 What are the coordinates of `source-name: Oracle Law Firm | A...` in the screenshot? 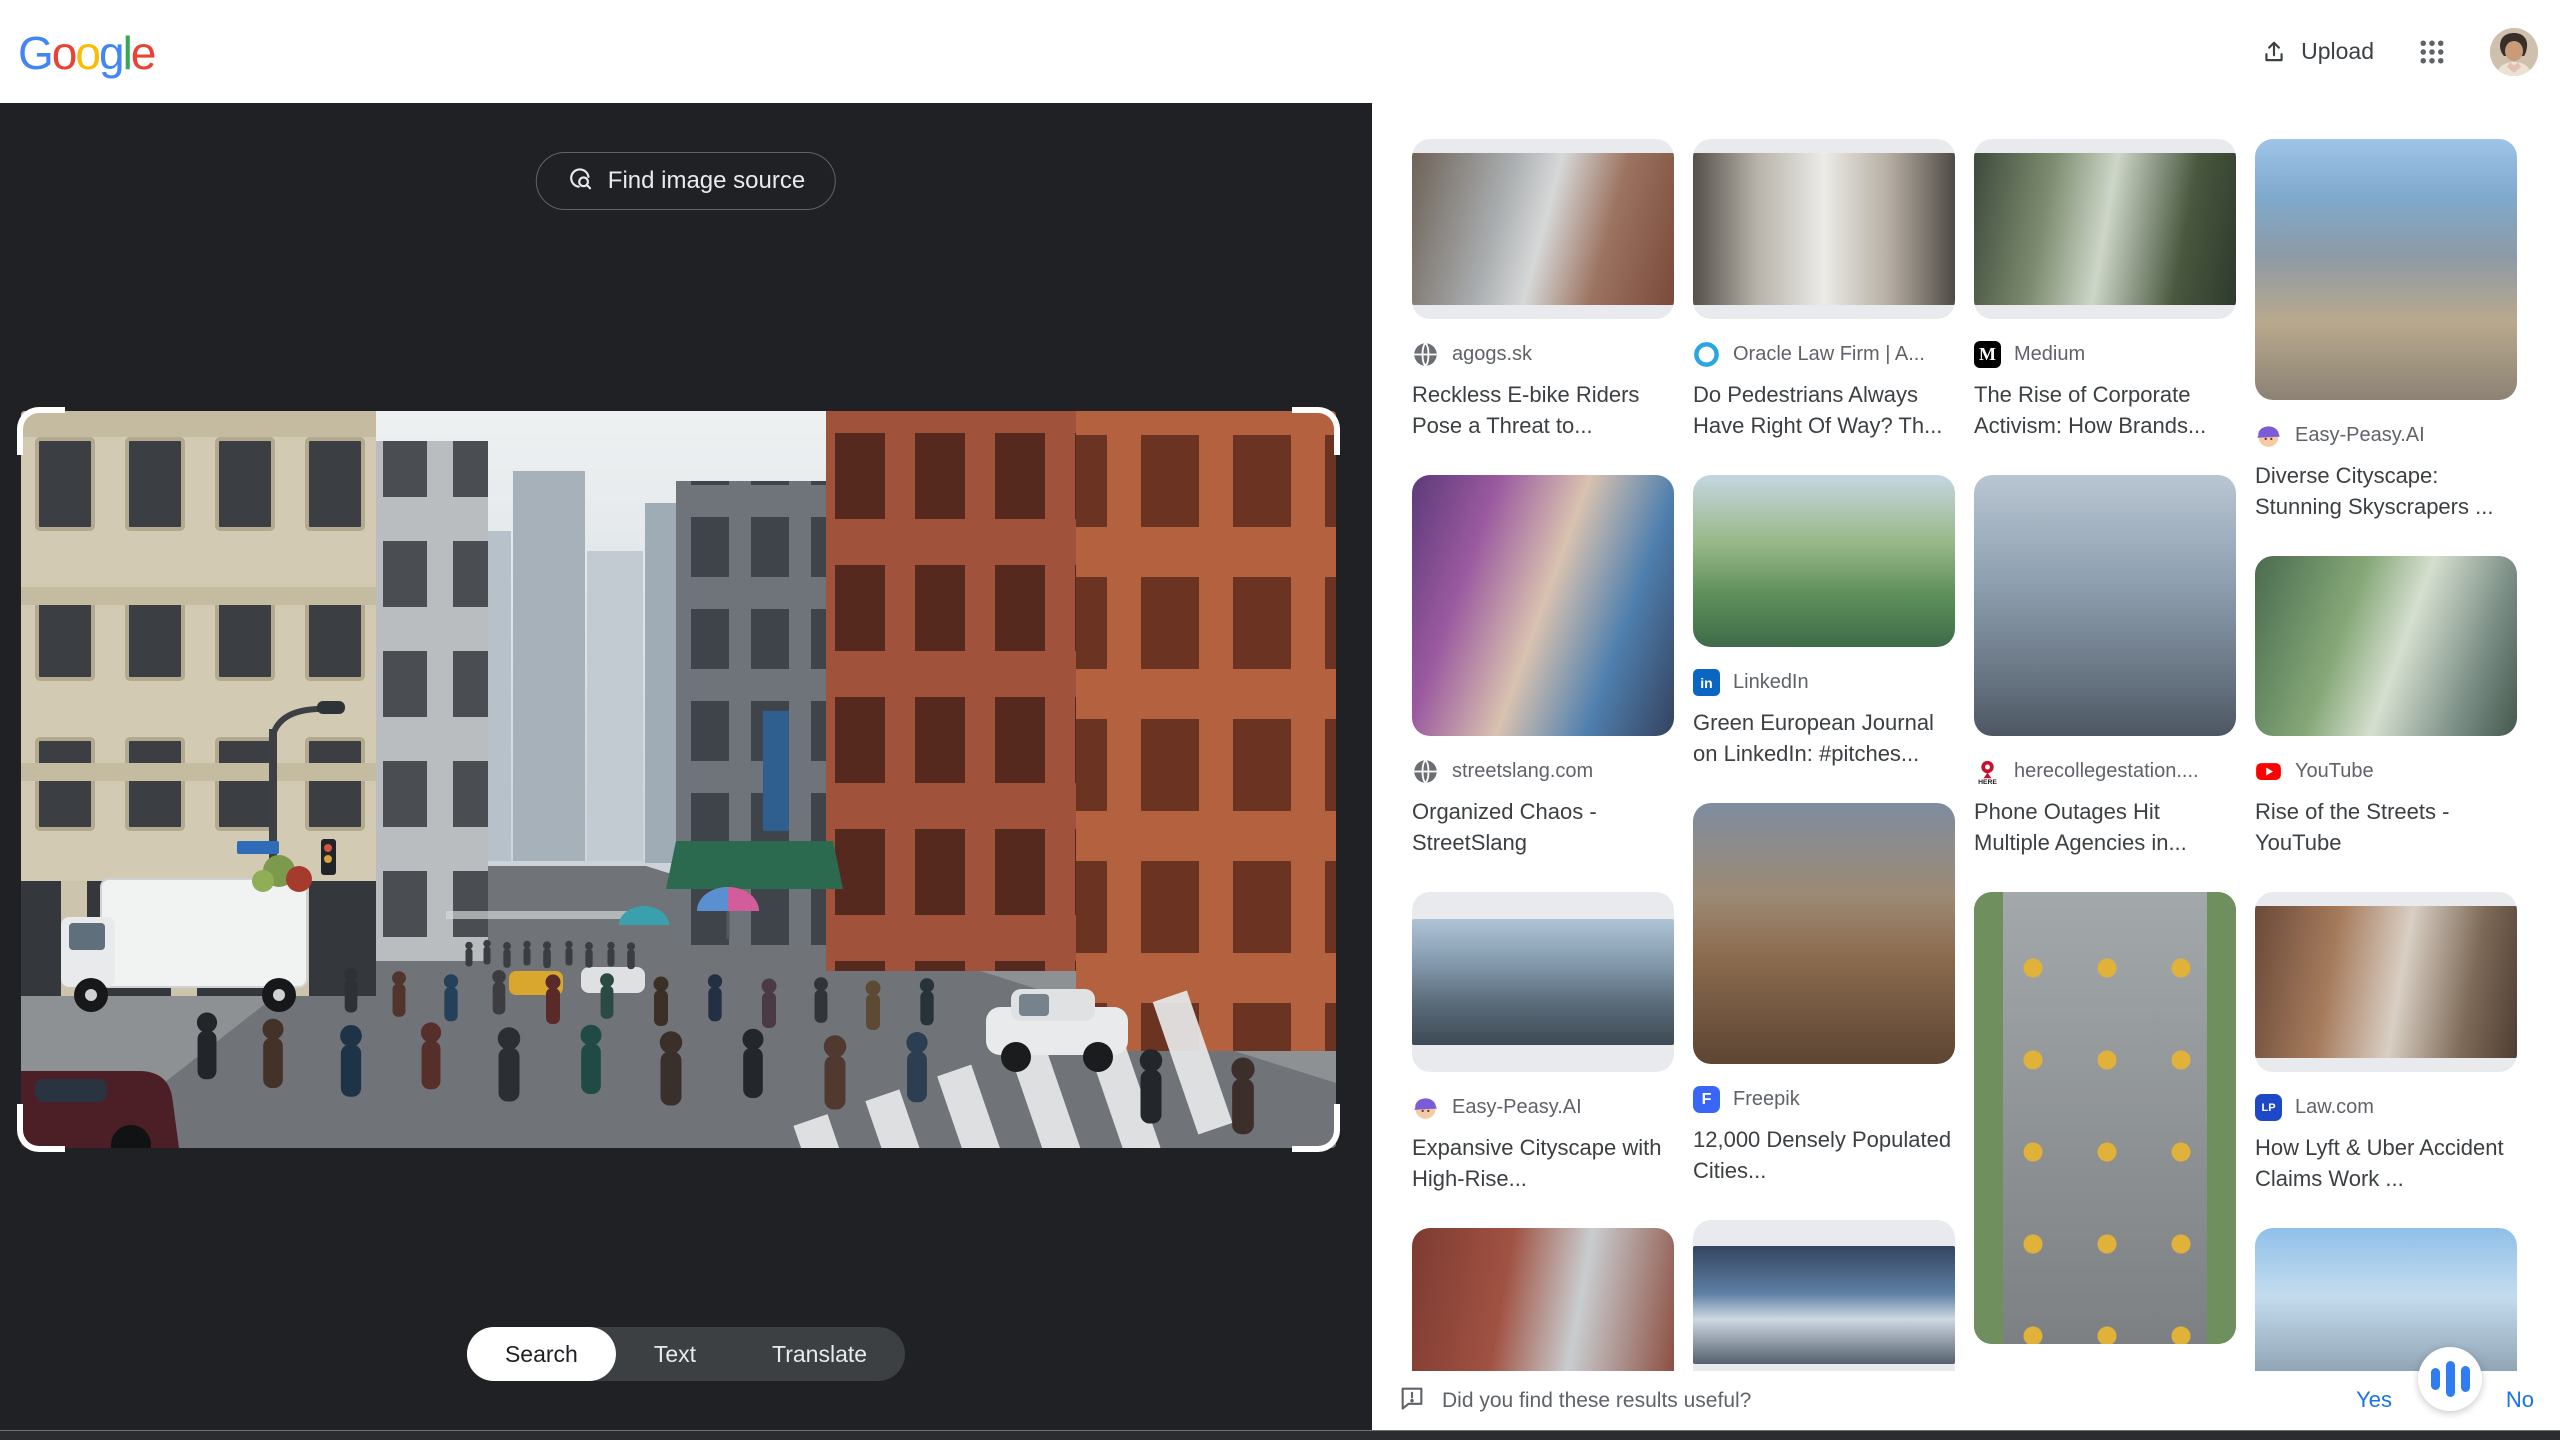 It's located at (1829, 354).